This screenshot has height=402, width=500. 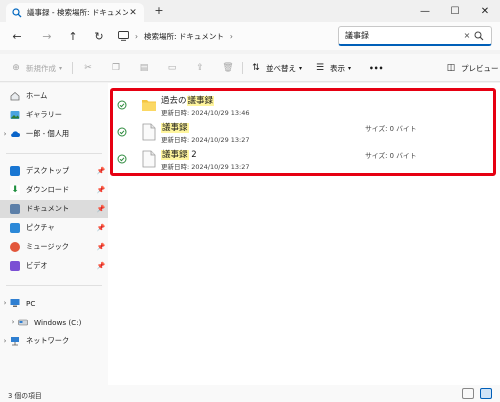 I want to click on rename-button: ▭, so click(x=174, y=68).